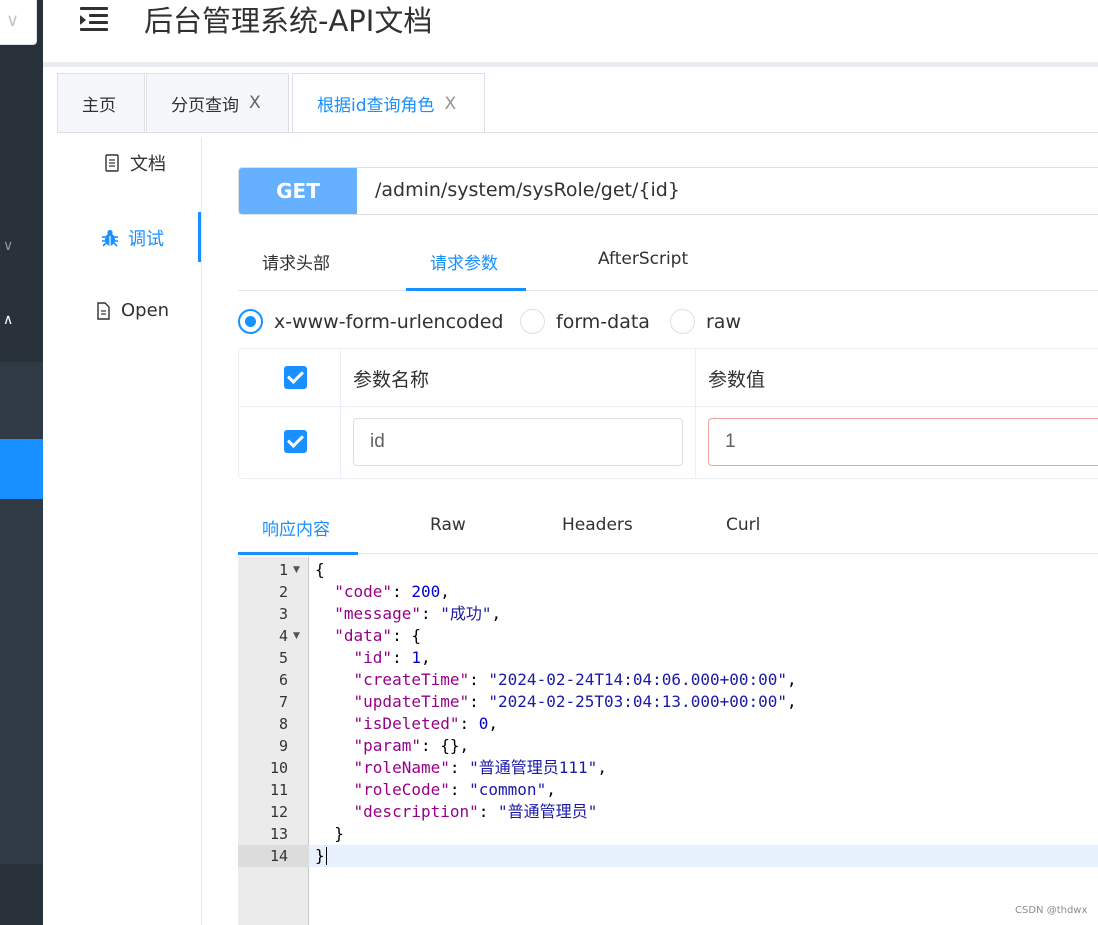 Image resolution: width=1098 pixels, height=925 pixels. I want to click on line-number: 9, so click(283, 746).